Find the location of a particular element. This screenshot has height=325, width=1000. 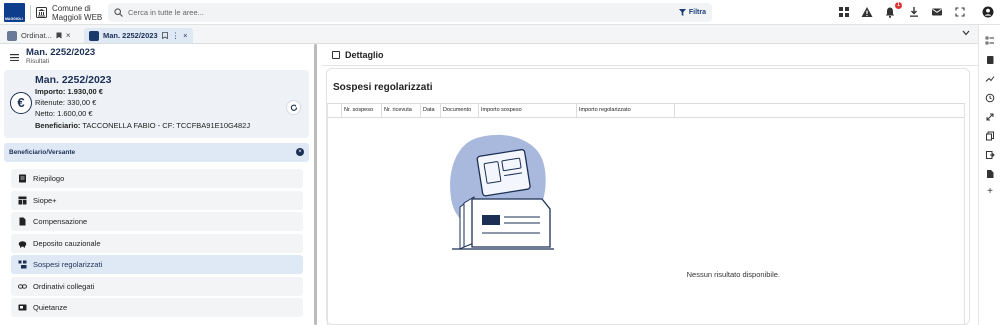

detail-header: Dettaglio is located at coordinates (650, 55).